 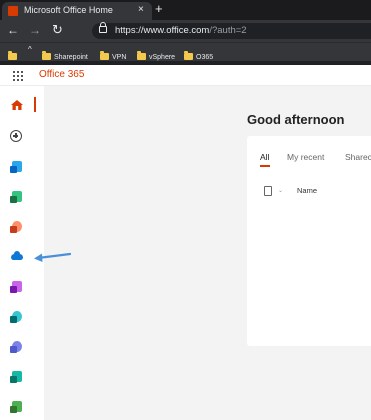 What do you see at coordinates (13, 30) in the screenshot?
I see `back-button: ←` at bounding box center [13, 30].